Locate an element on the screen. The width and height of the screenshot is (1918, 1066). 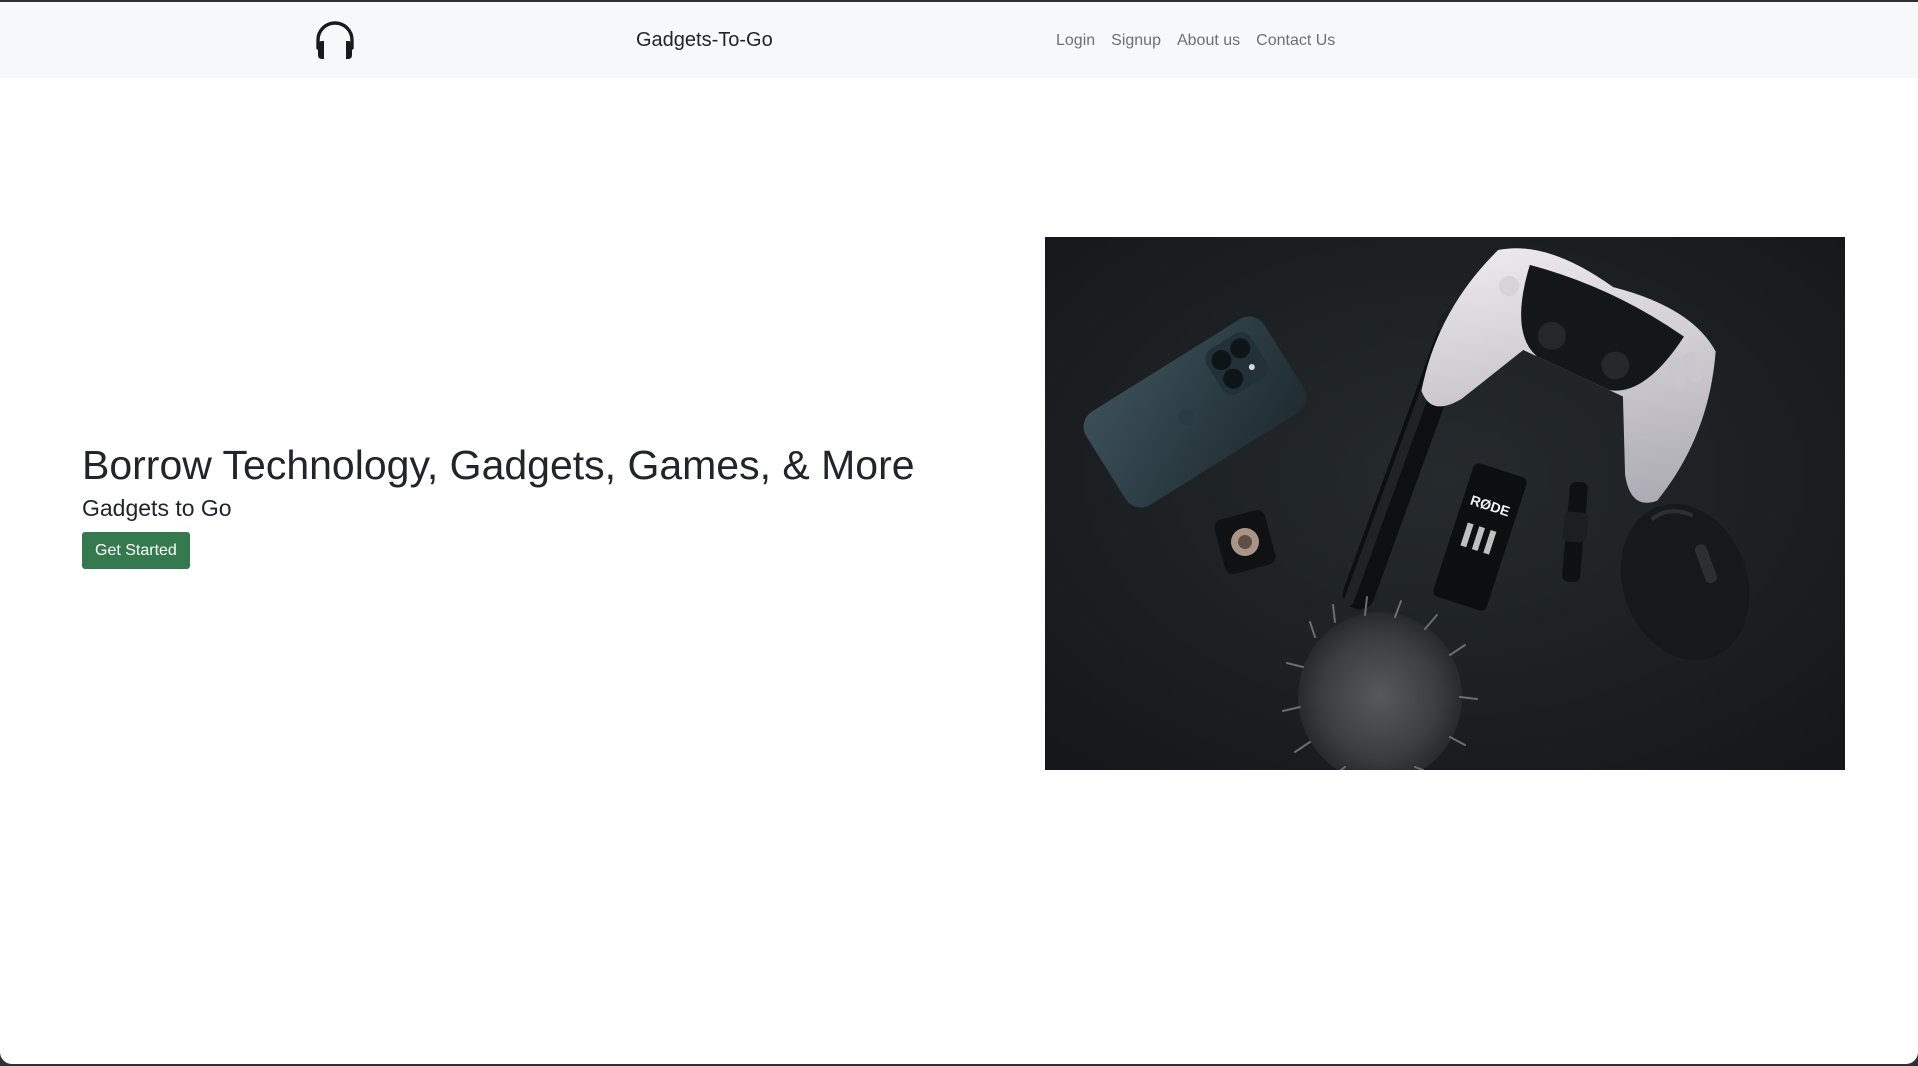
nav-item-signup: Signup is located at coordinates (1136, 41).